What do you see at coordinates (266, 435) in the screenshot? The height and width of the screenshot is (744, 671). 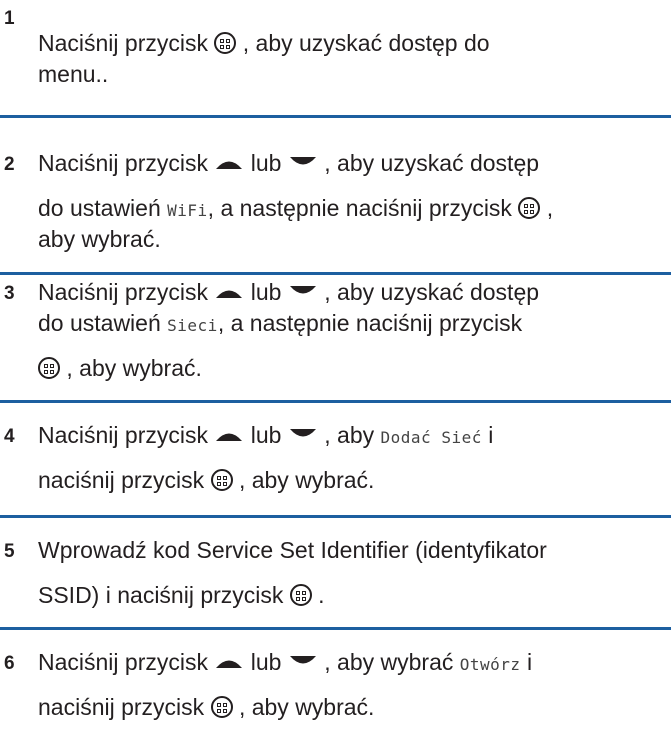 I see `step-text-line: Naciśnij przycisk lub , aby Dodać Sieć i` at bounding box center [266, 435].